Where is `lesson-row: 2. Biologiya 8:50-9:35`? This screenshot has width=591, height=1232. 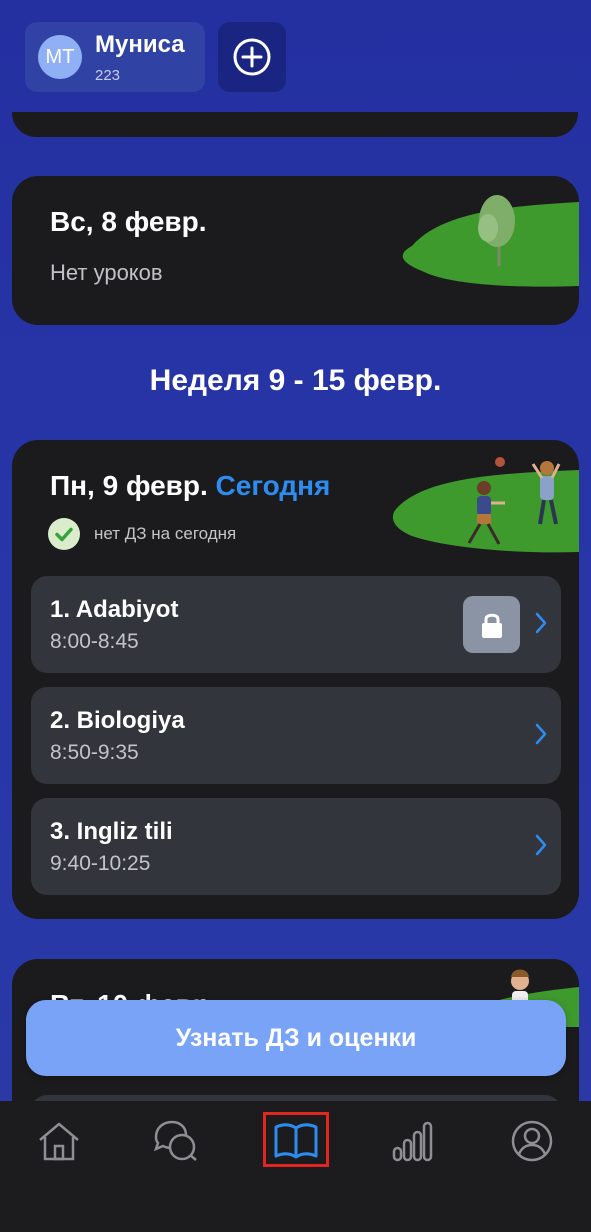 lesson-row: 2. Biologiya 8:50-9:35 is located at coordinates (296, 735).